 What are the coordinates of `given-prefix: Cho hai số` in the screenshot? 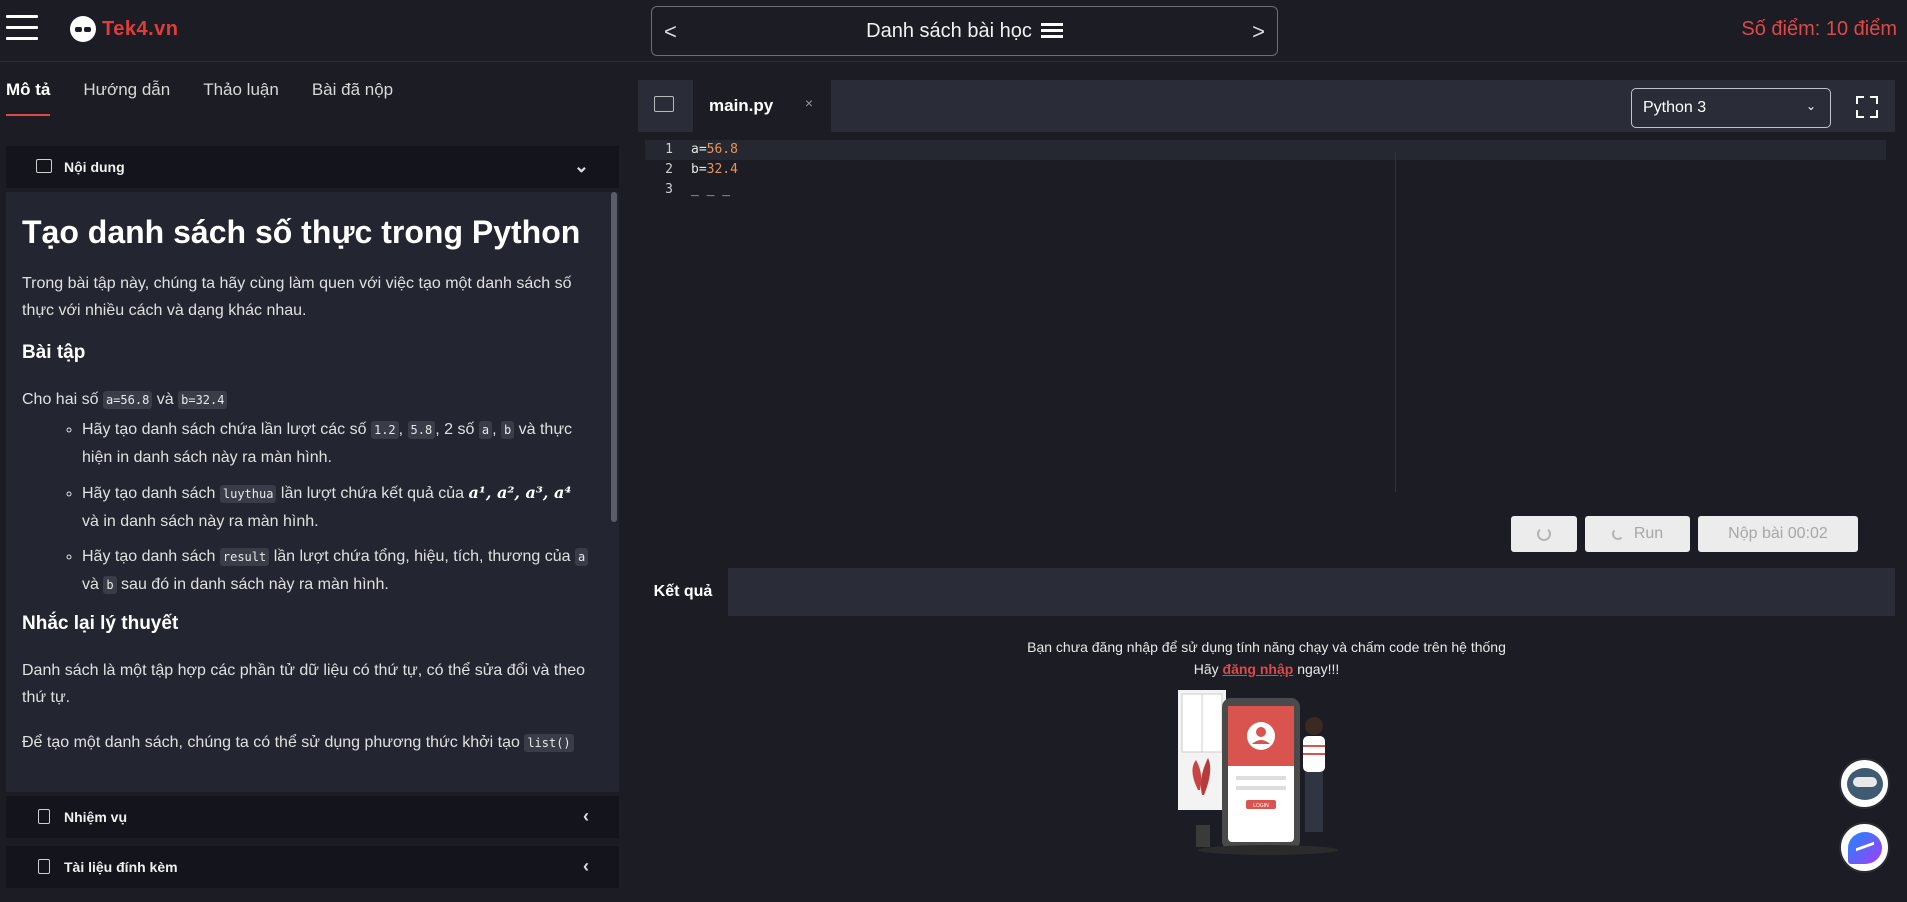 It's located at (60, 399).